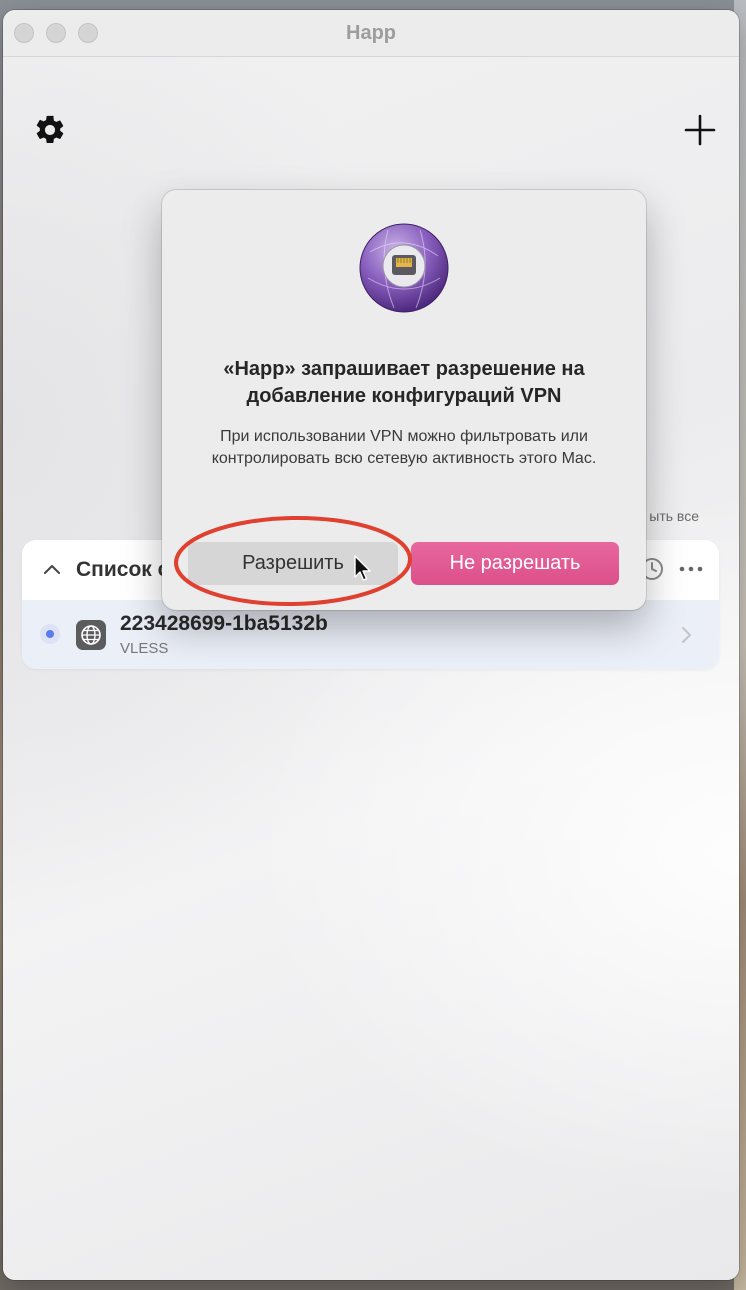 This screenshot has width=746, height=1290. What do you see at coordinates (515, 563) in the screenshot?
I see `deny-button: Не разрешать` at bounding box center [515, 563].